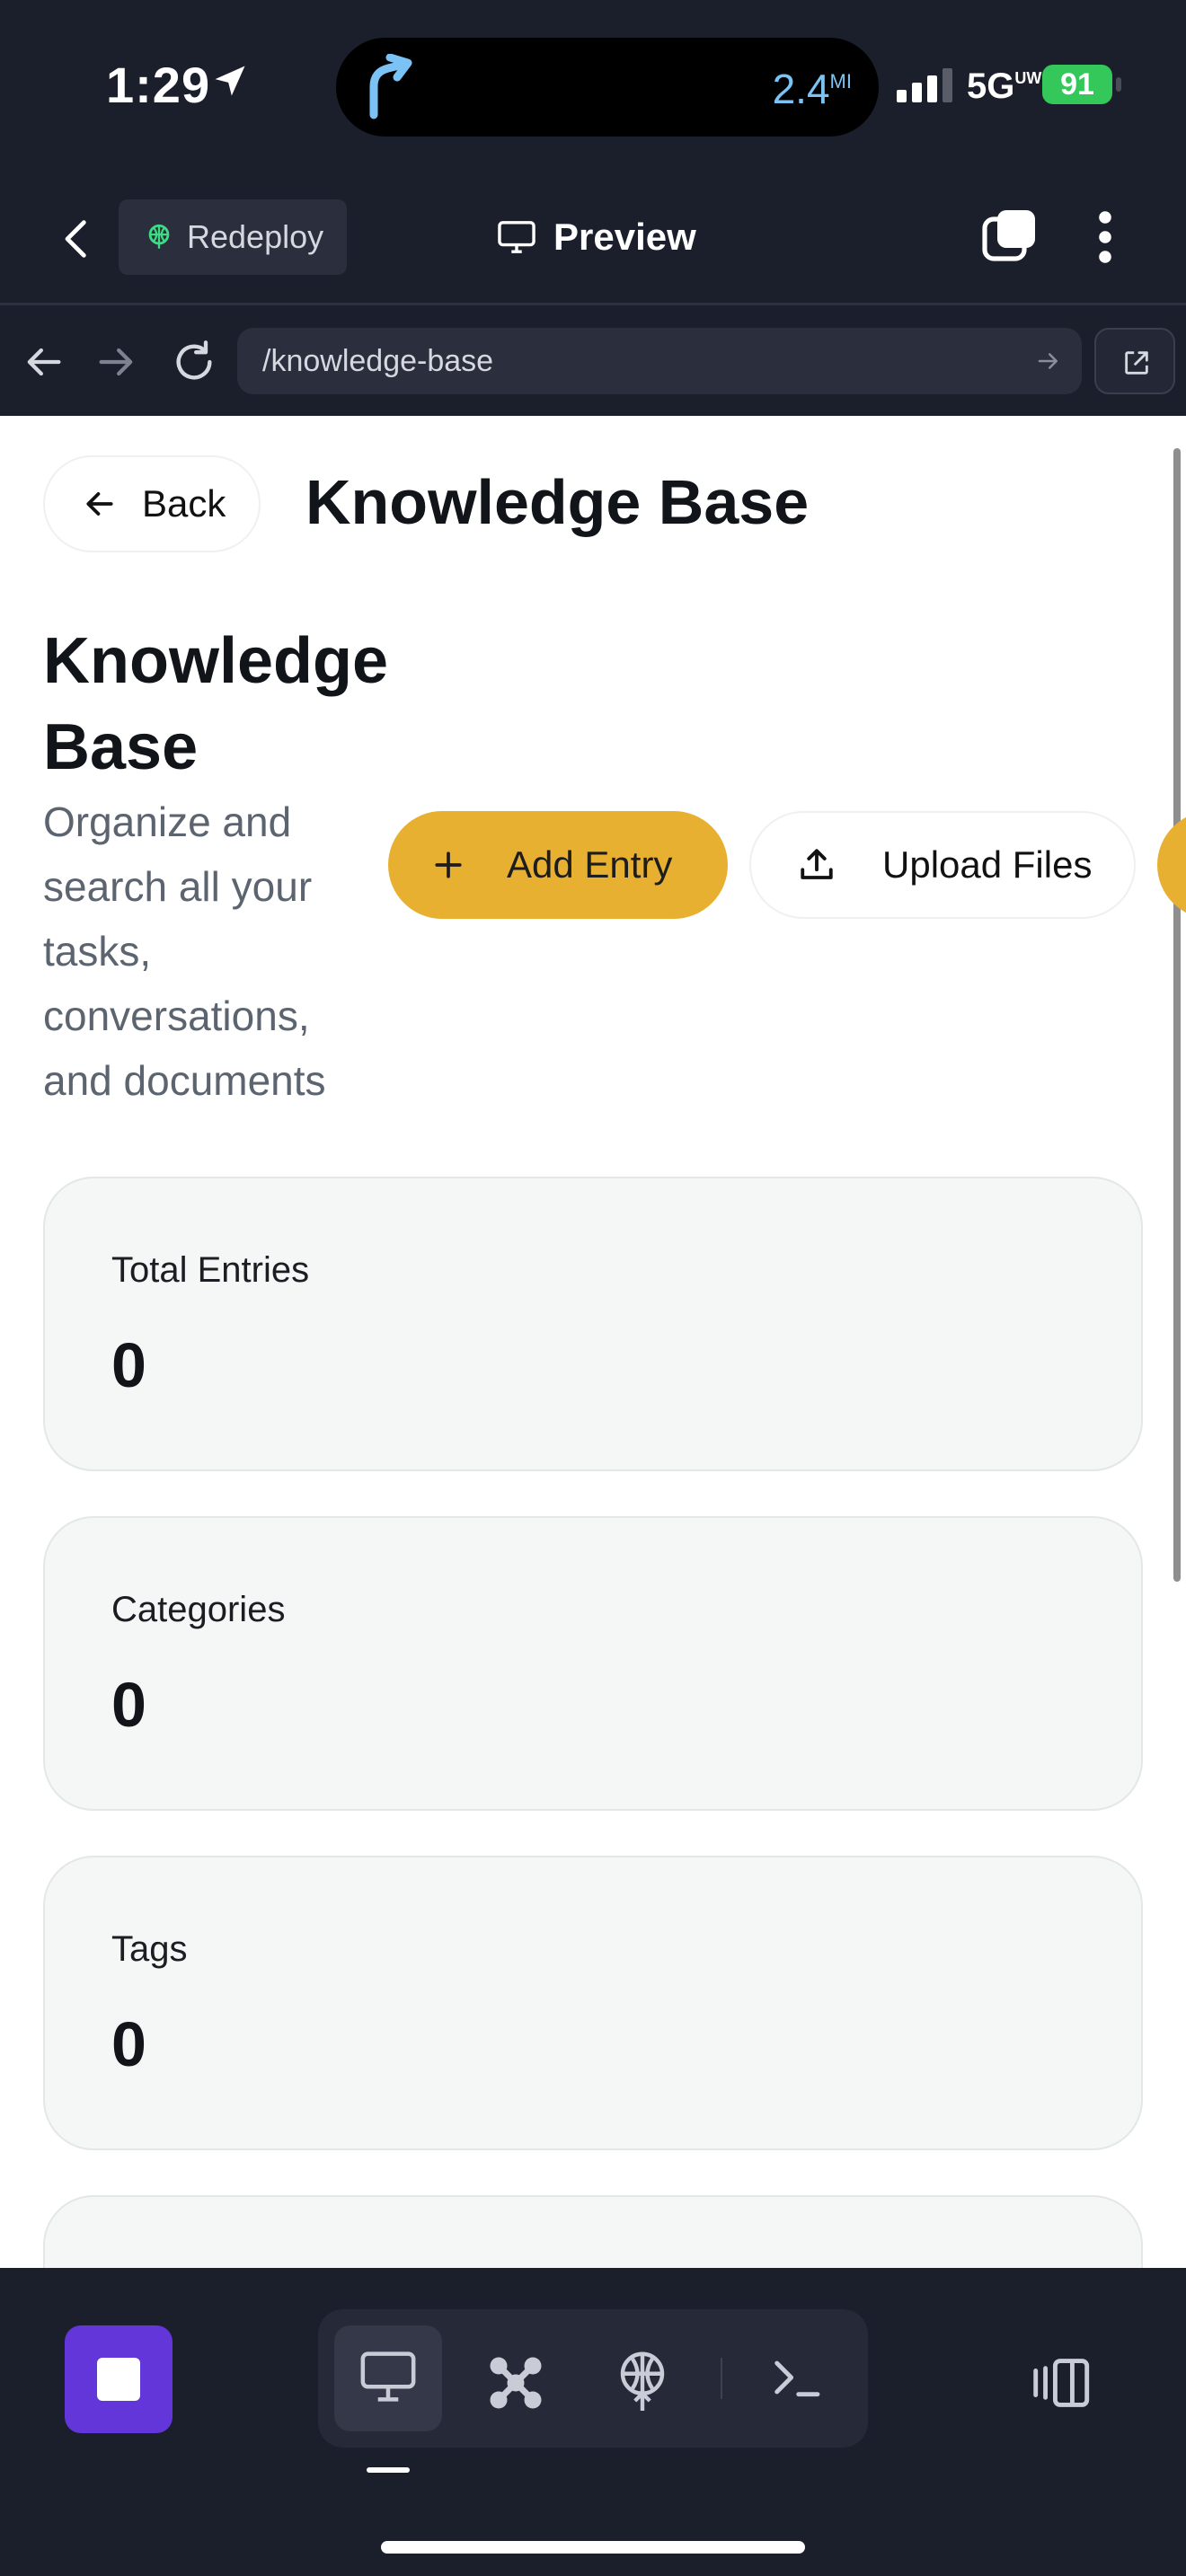  I want to click on upload-icon, so click(817, 864).